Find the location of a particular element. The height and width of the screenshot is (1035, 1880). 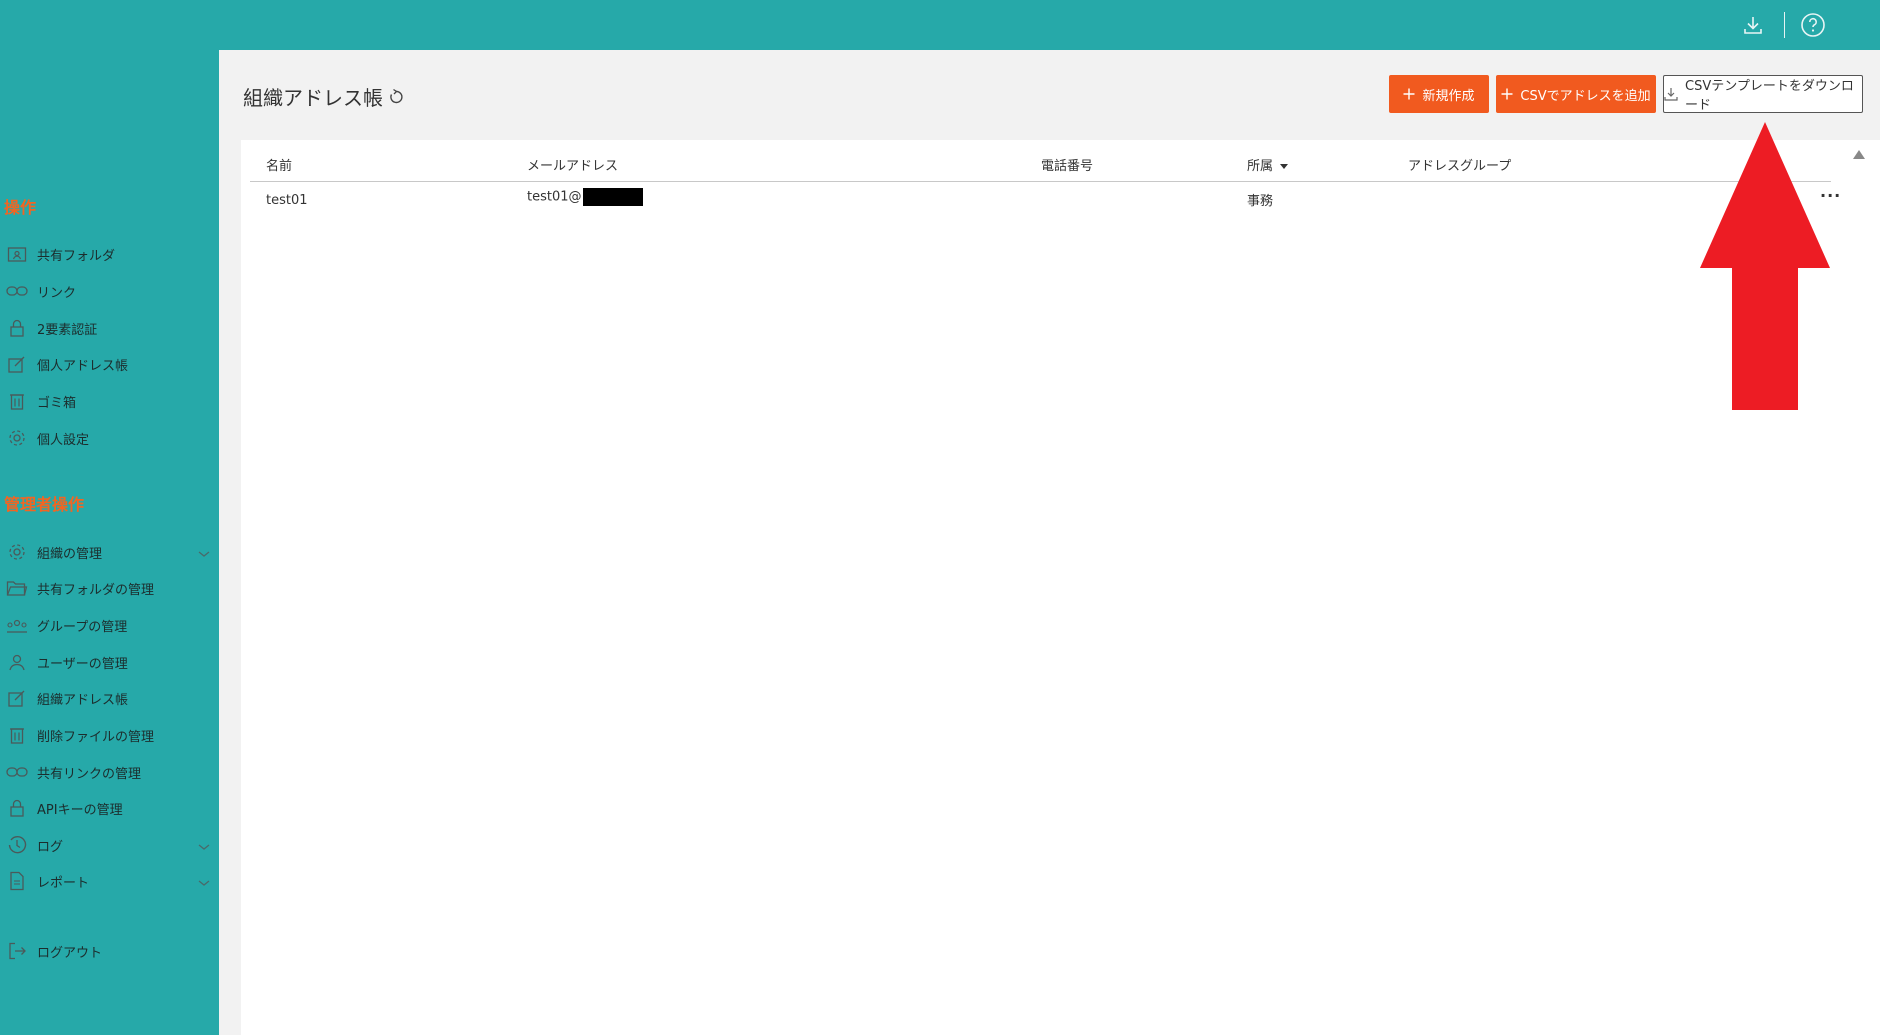

refresh-icon is located at coordinates (396, 97).